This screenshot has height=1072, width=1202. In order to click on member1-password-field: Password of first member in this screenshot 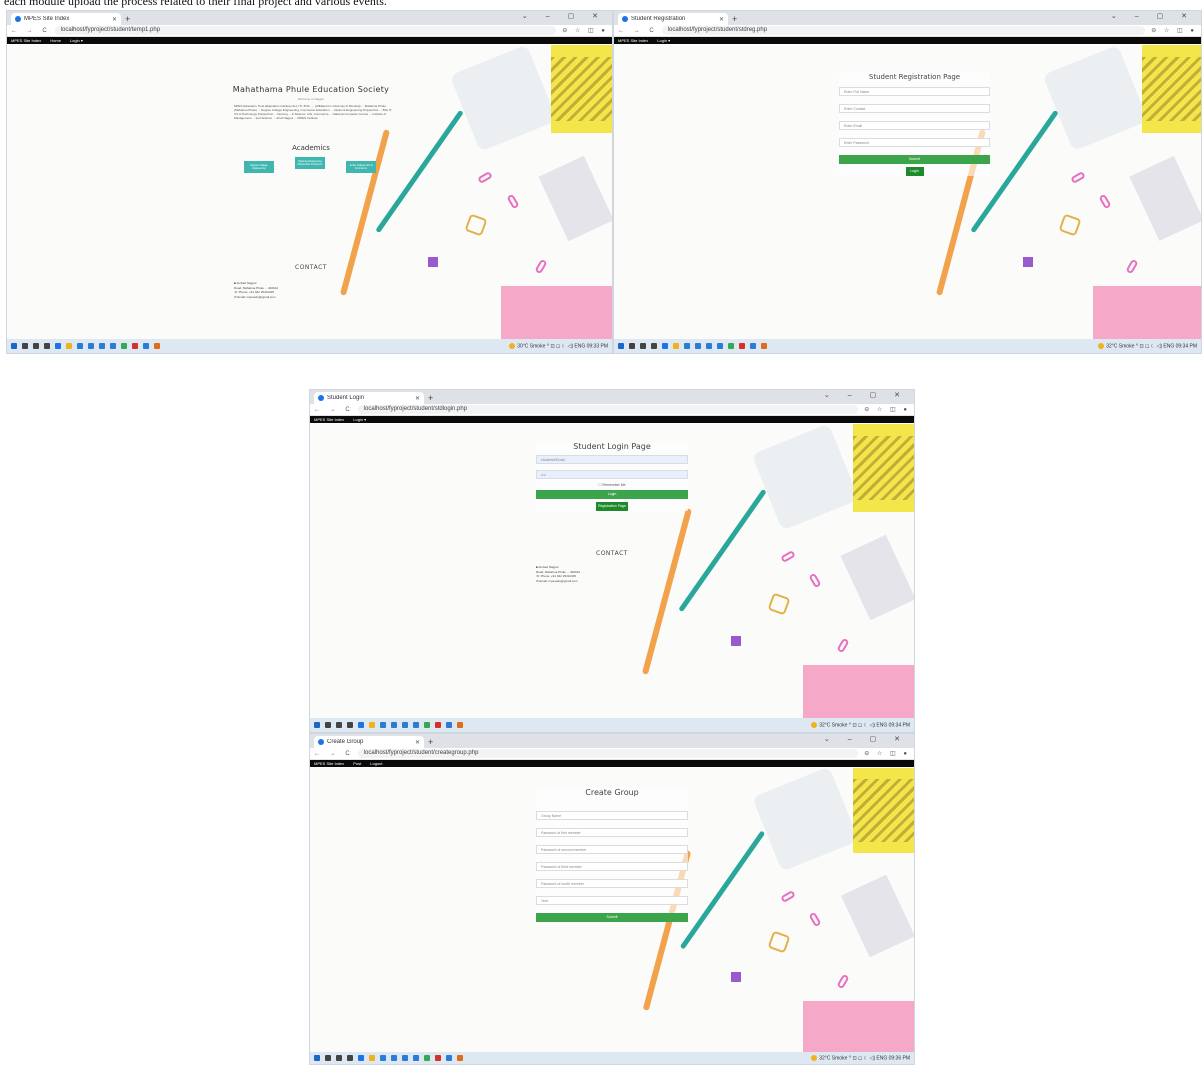, I will do `click(612, 832)`.